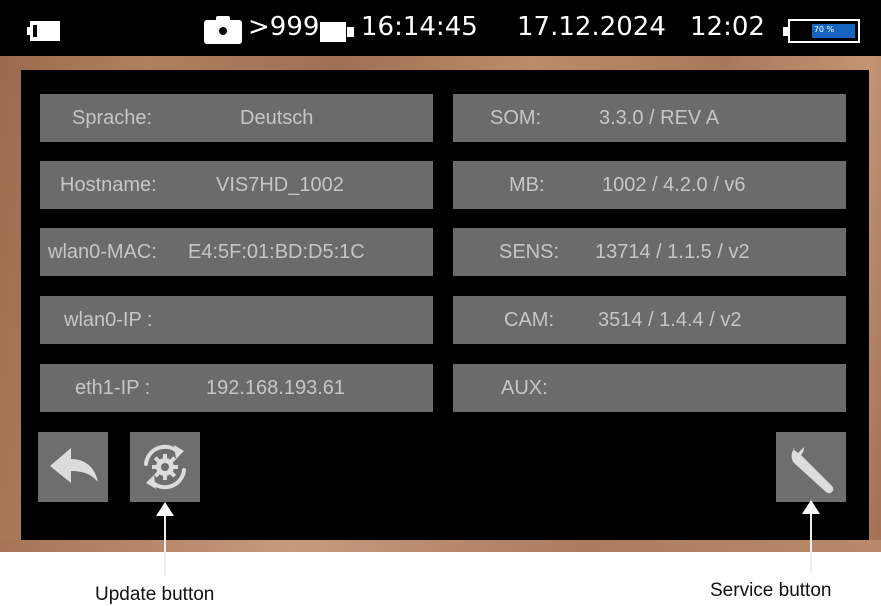  Describe the element at coordinates (284, 27) in the screenshot. I see `photo-count: >999` at that location.